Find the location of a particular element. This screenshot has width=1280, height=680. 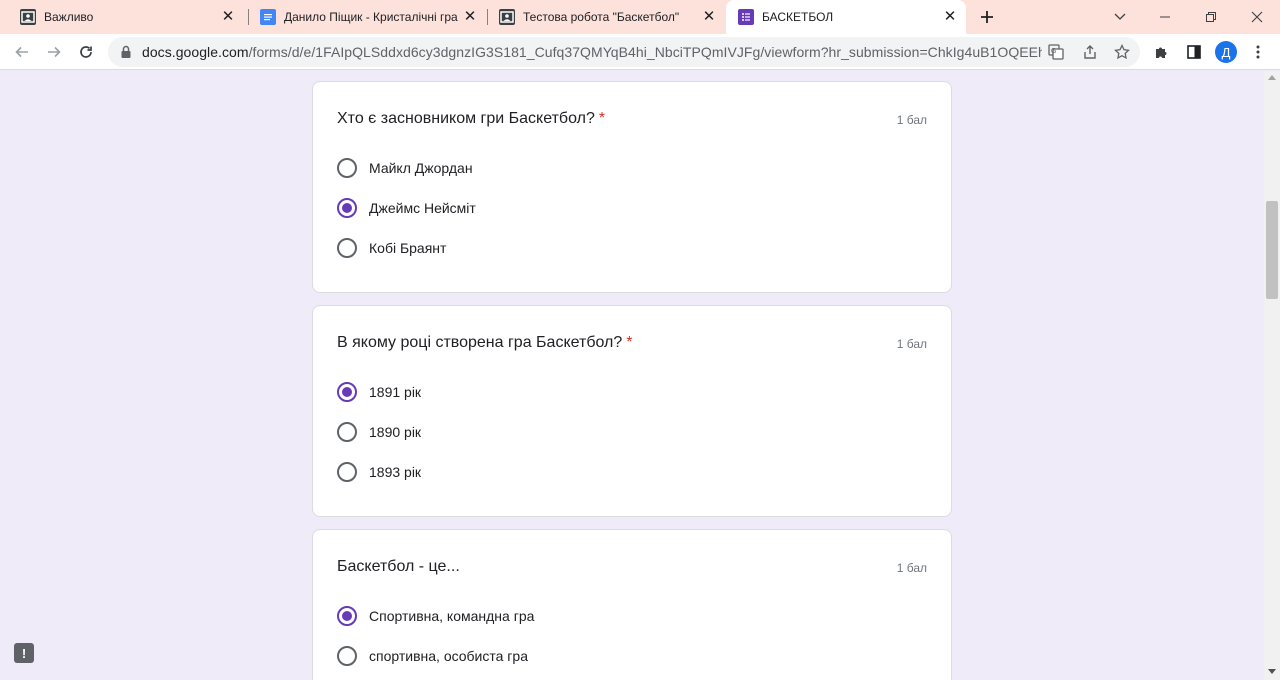

chevron-down-icon is located at coordinates (1120, 16).